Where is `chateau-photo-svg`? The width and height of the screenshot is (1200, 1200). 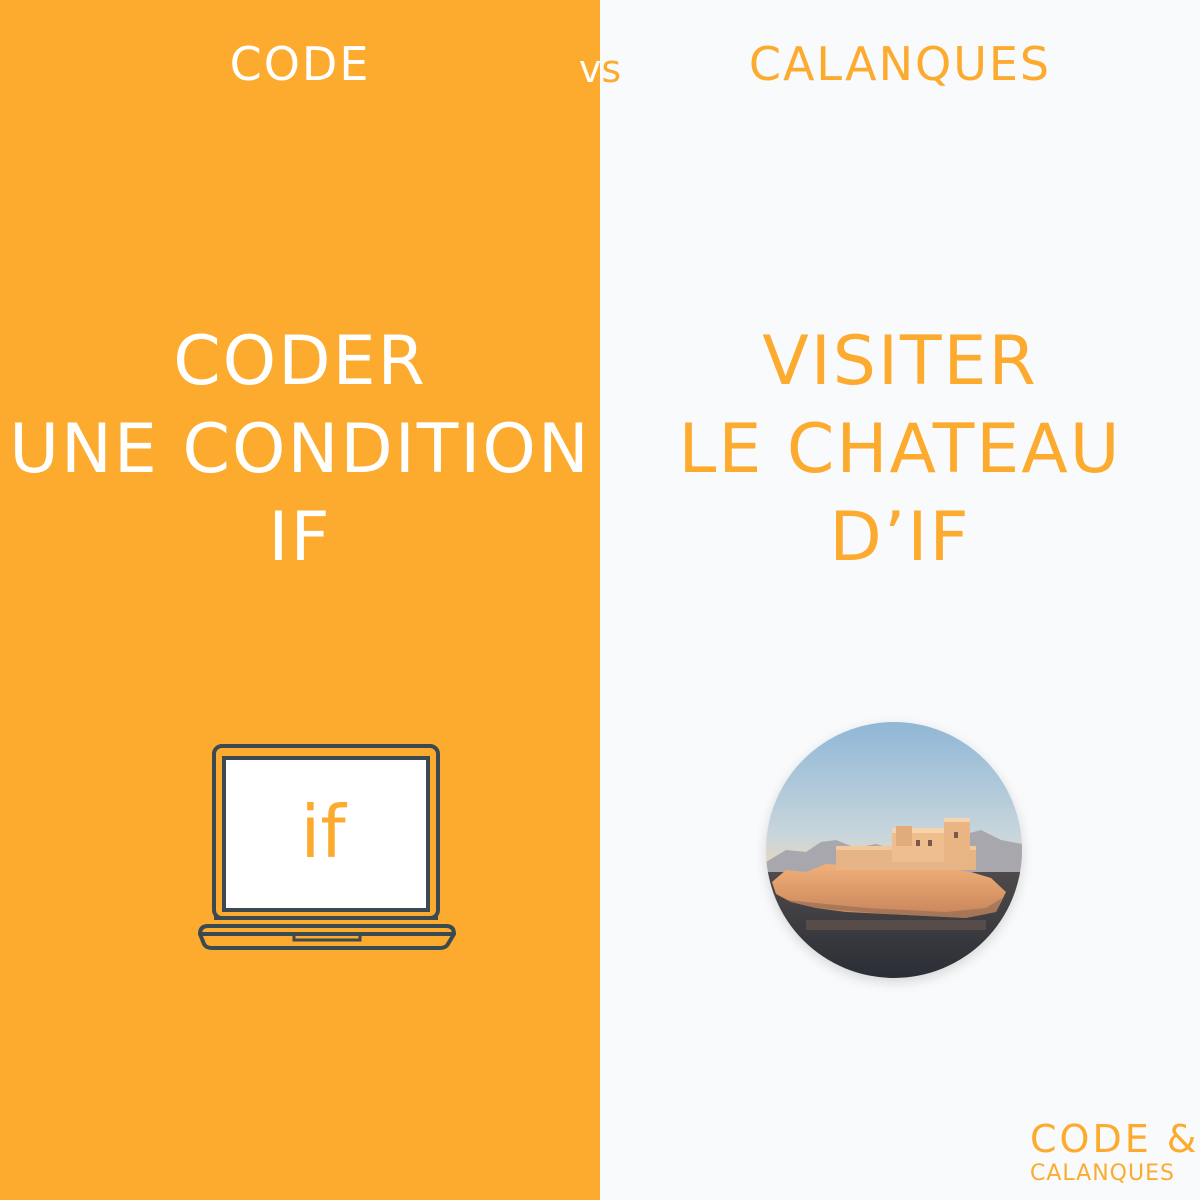 chateau-photo-svg is located at coordinates (894, 850).